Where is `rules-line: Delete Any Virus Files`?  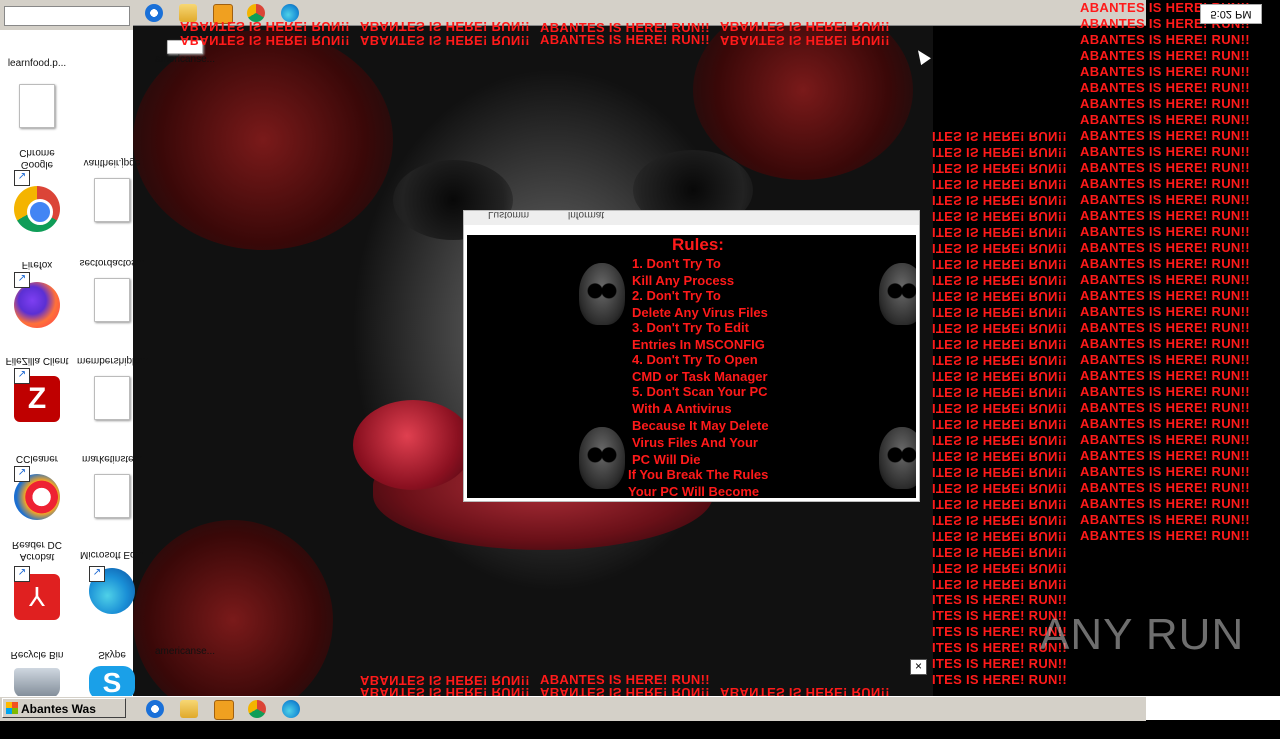 rules-line: Delete Any Virus Files is located at coordinates (700, 312).